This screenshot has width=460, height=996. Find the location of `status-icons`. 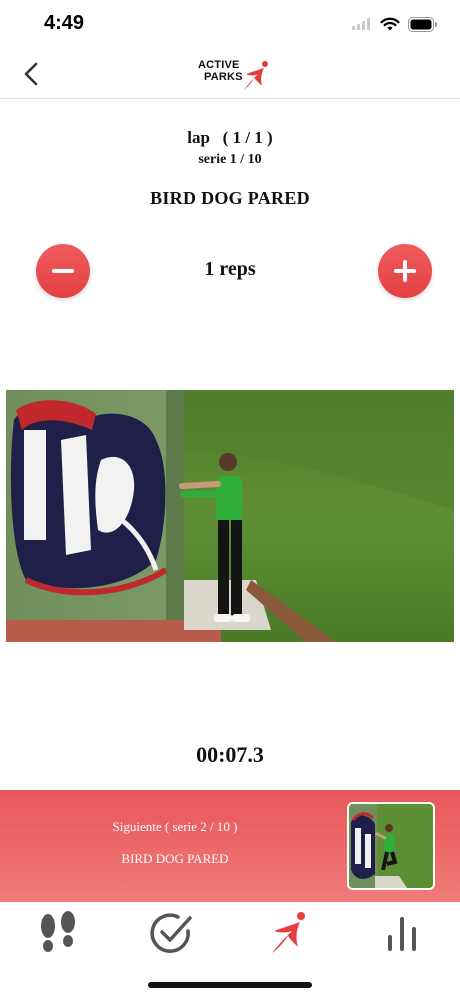

status-icons is located at coordinates (395, 24).